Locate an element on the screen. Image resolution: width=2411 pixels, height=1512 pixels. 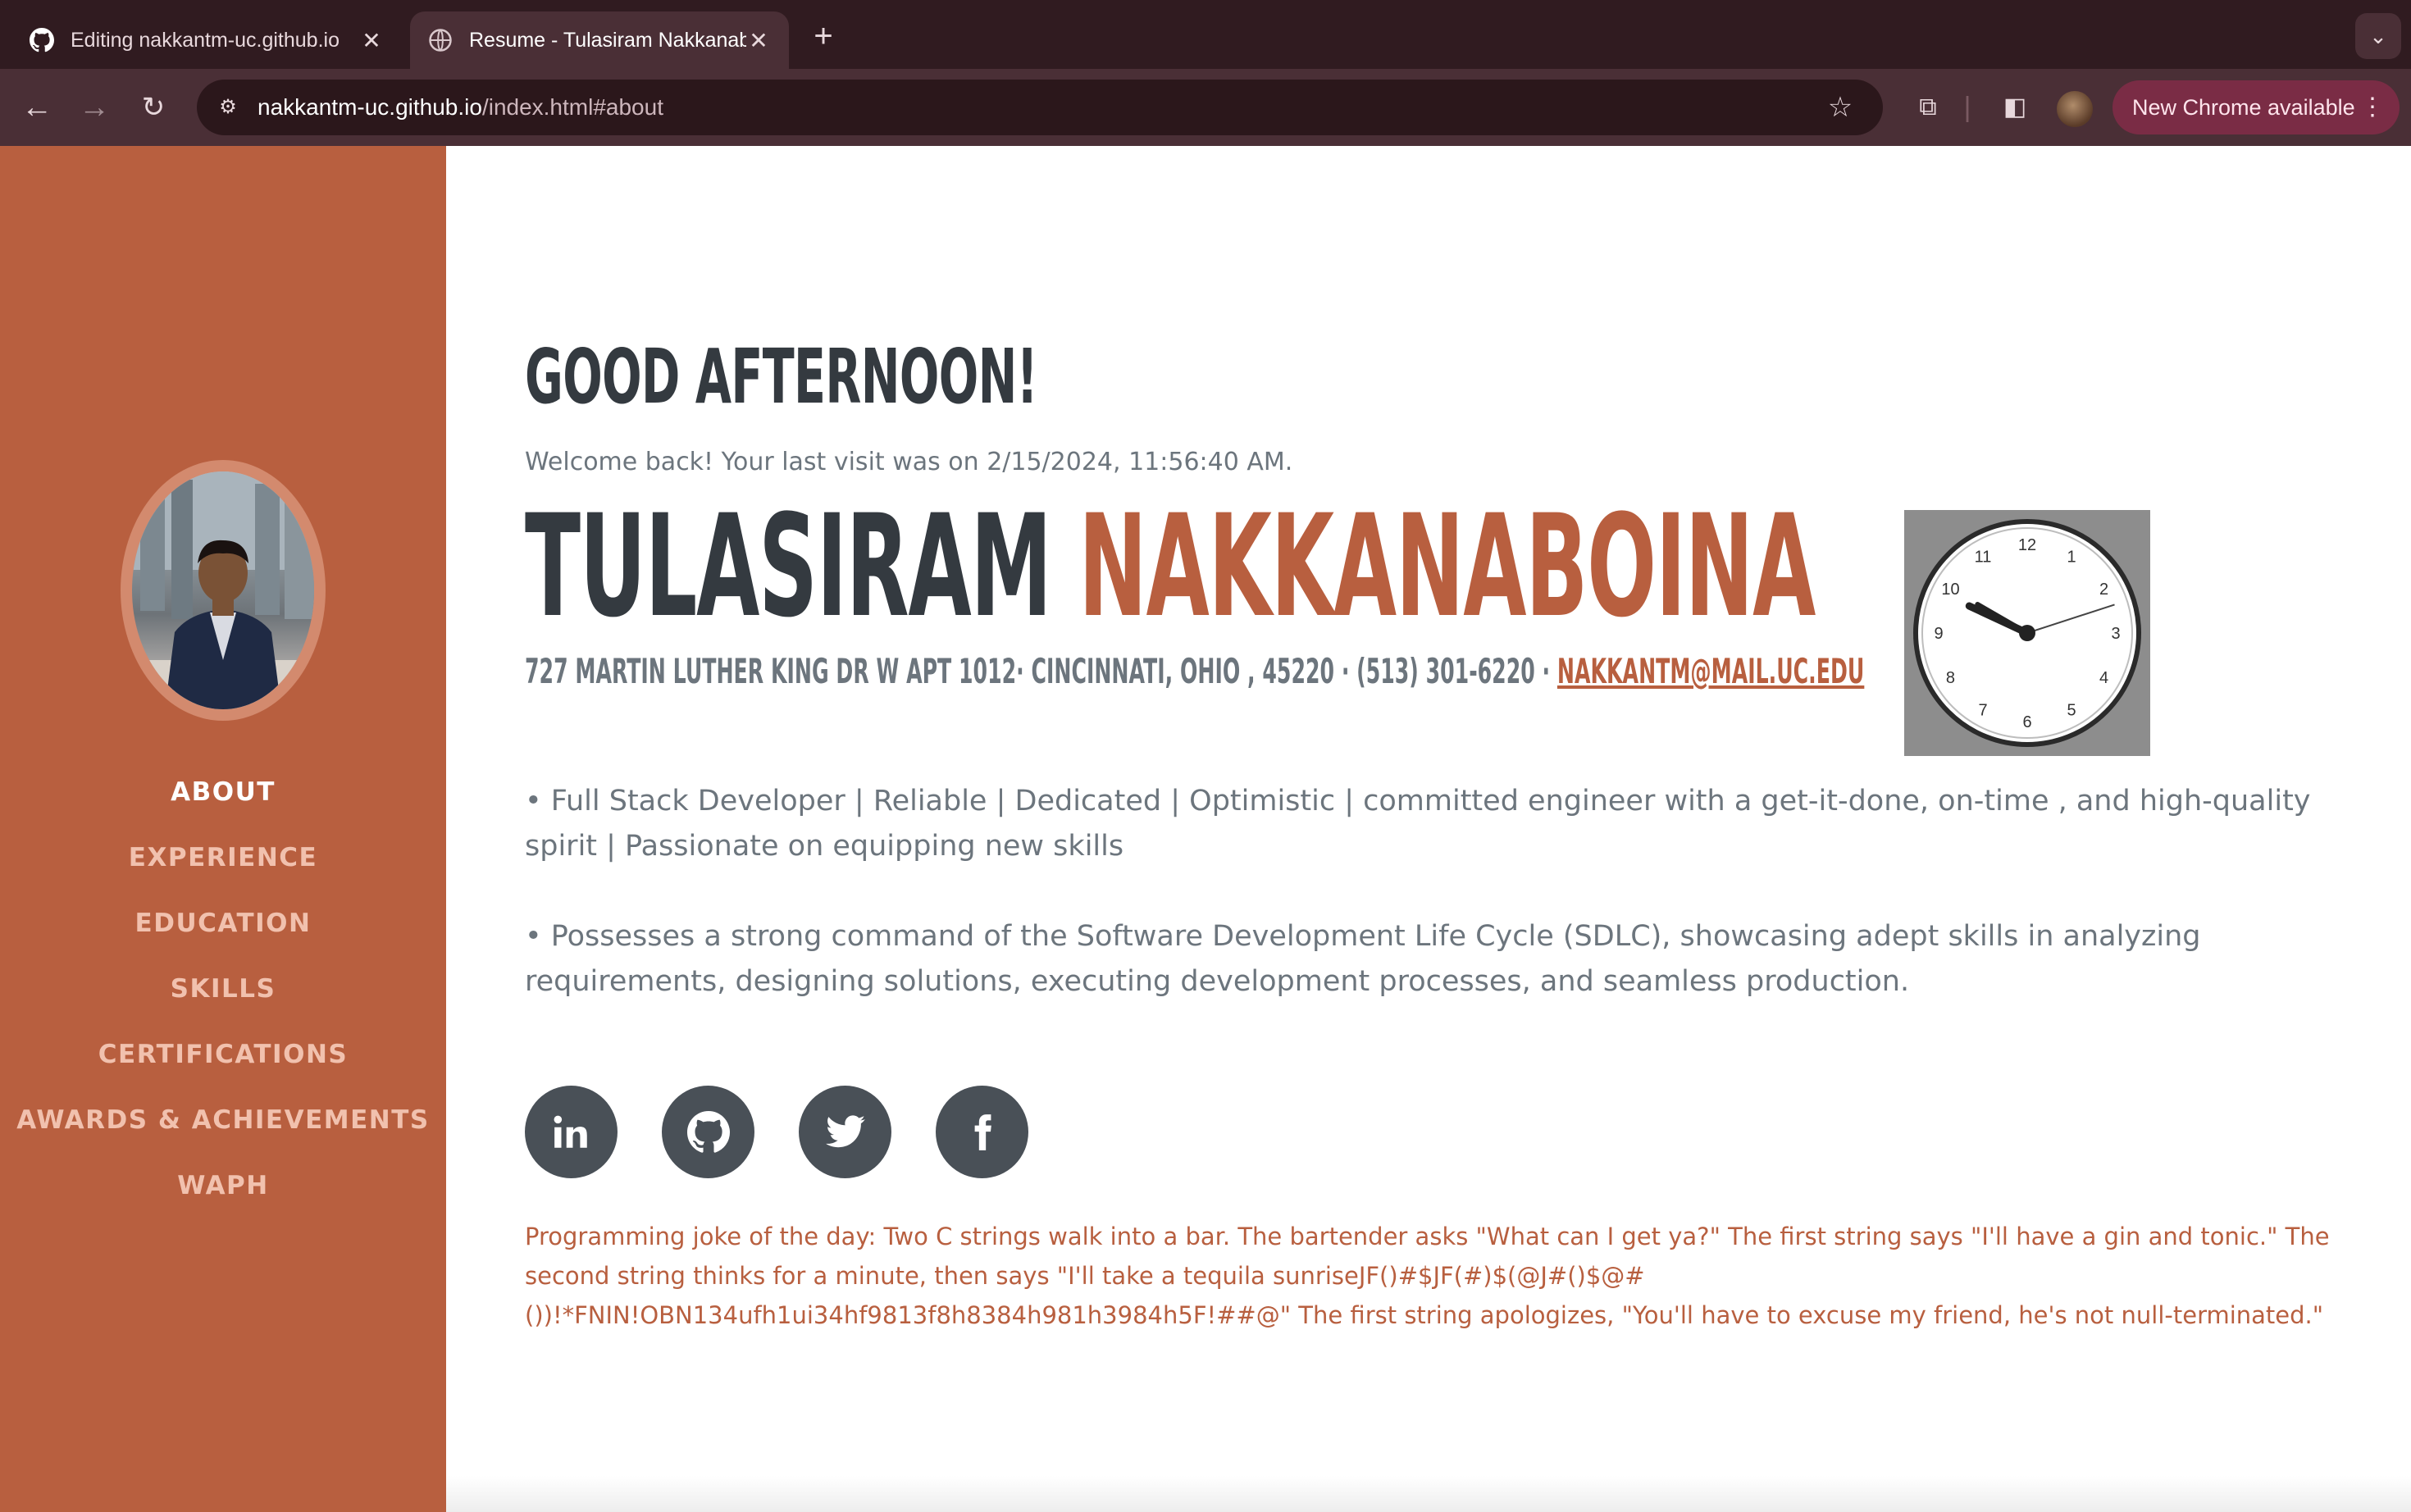
new-tab-button: + is located at coordinates (823, 36).